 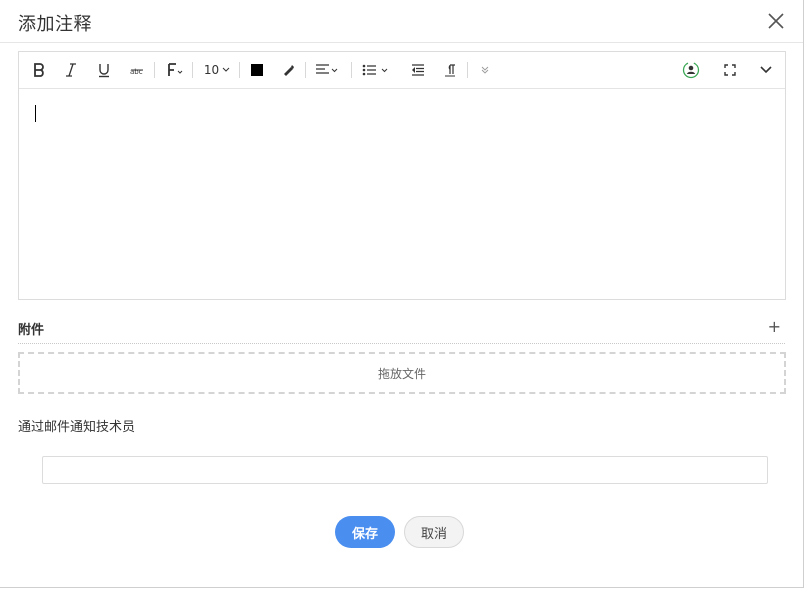 What do you see at coordinates (418, 70) in the screenshot?
I see `outdent-icon` at bounding box center [418, 70].